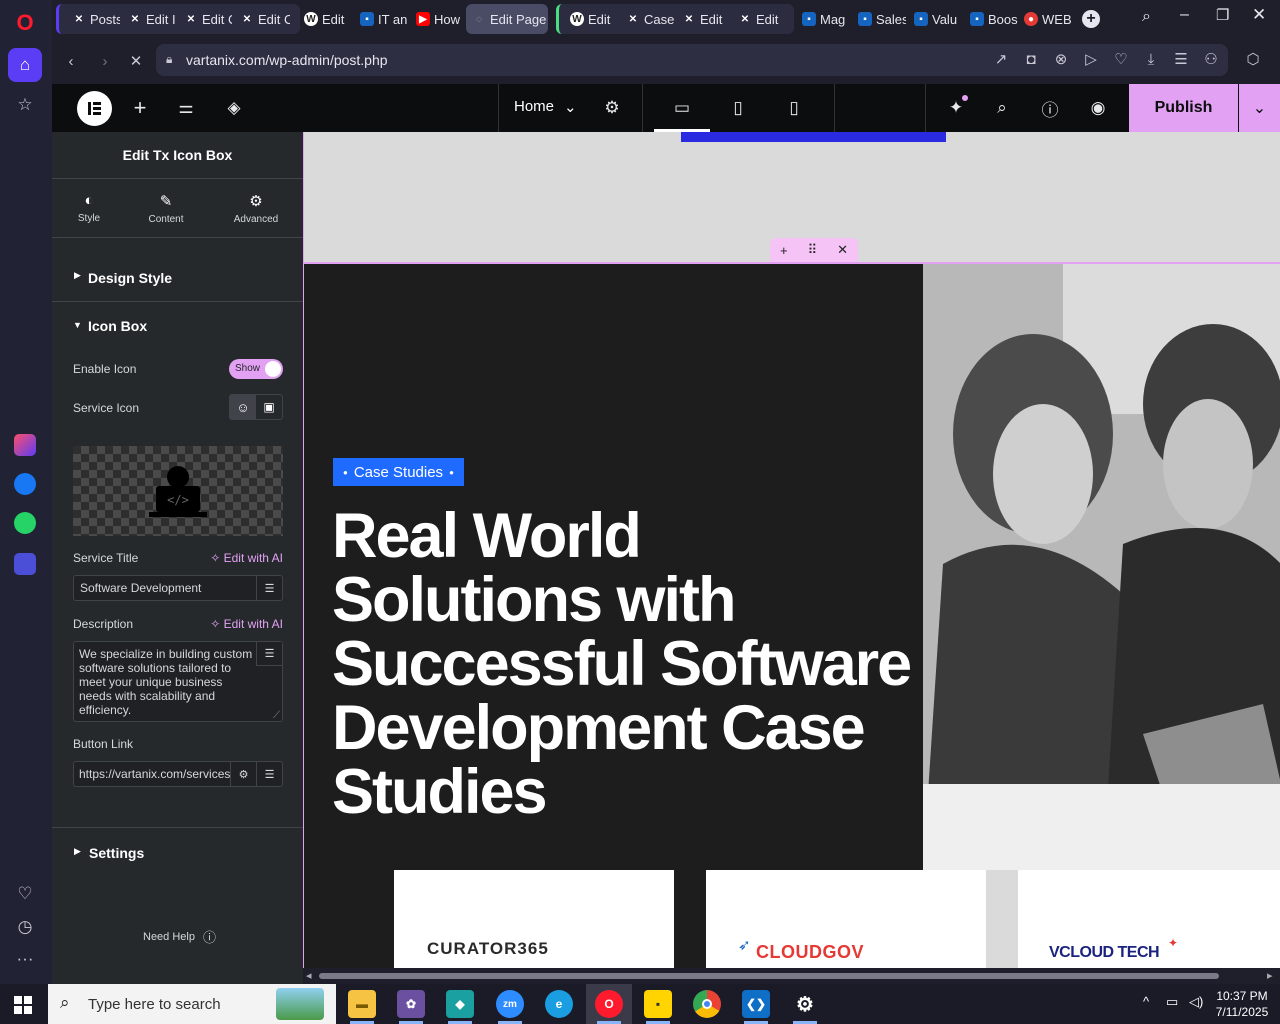  I want to click on profile-icon: ⚇, so click(1211, 59).